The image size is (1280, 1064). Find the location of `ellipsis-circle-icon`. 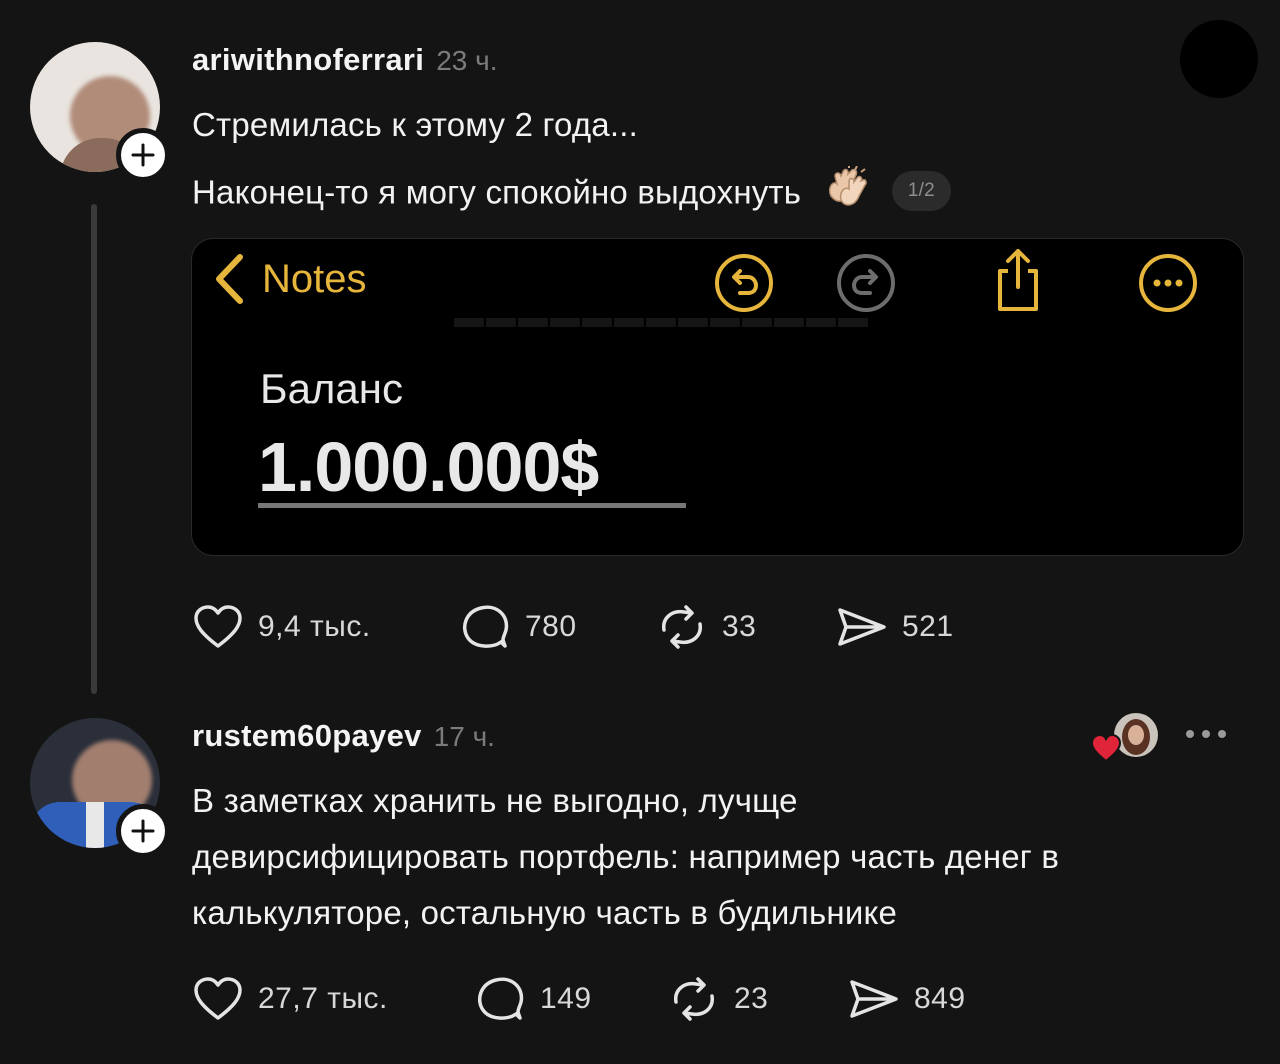

ellipsis-circle-icon is located at coordinates (1168, 283).